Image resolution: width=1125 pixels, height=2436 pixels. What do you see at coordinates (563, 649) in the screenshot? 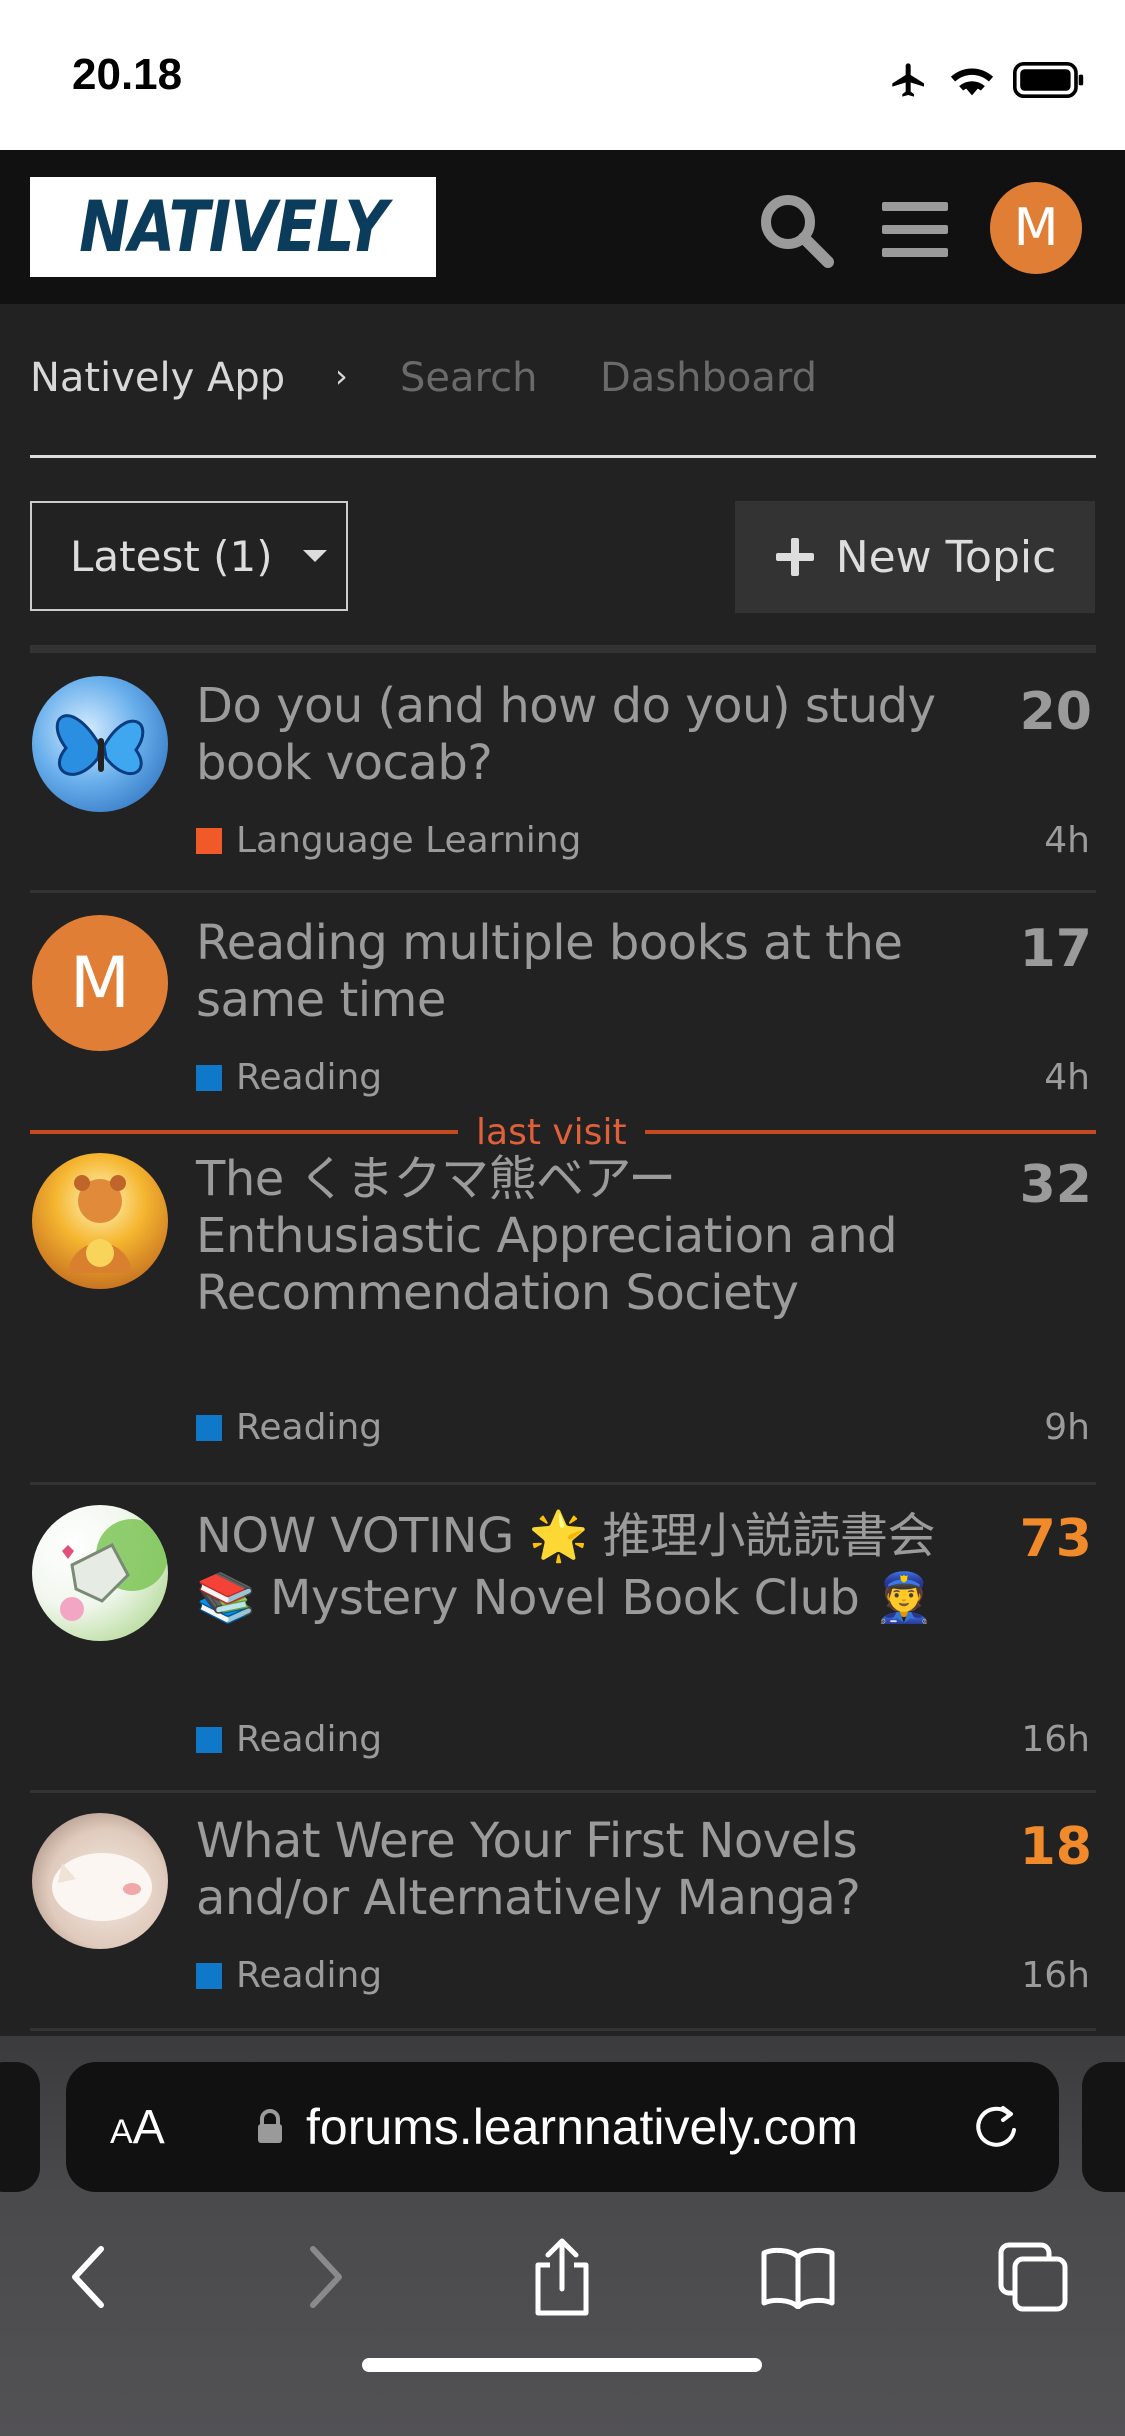
I see `list-top-border` at bounding box center [563, 649].